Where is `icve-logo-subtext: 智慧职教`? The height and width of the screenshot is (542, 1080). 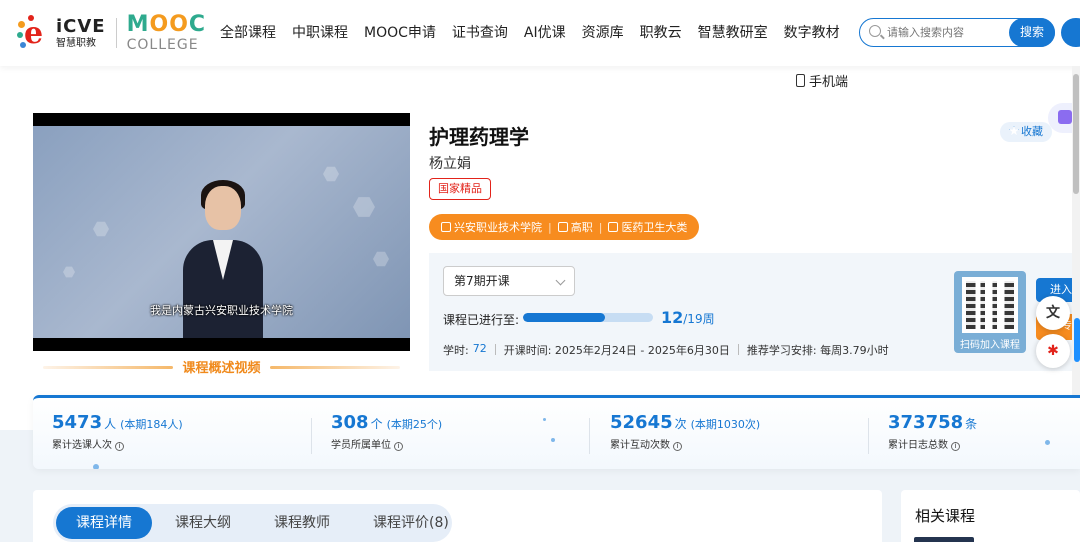
icve-logo-subtext: 智慧职教 is located at coordinates (76, 43).